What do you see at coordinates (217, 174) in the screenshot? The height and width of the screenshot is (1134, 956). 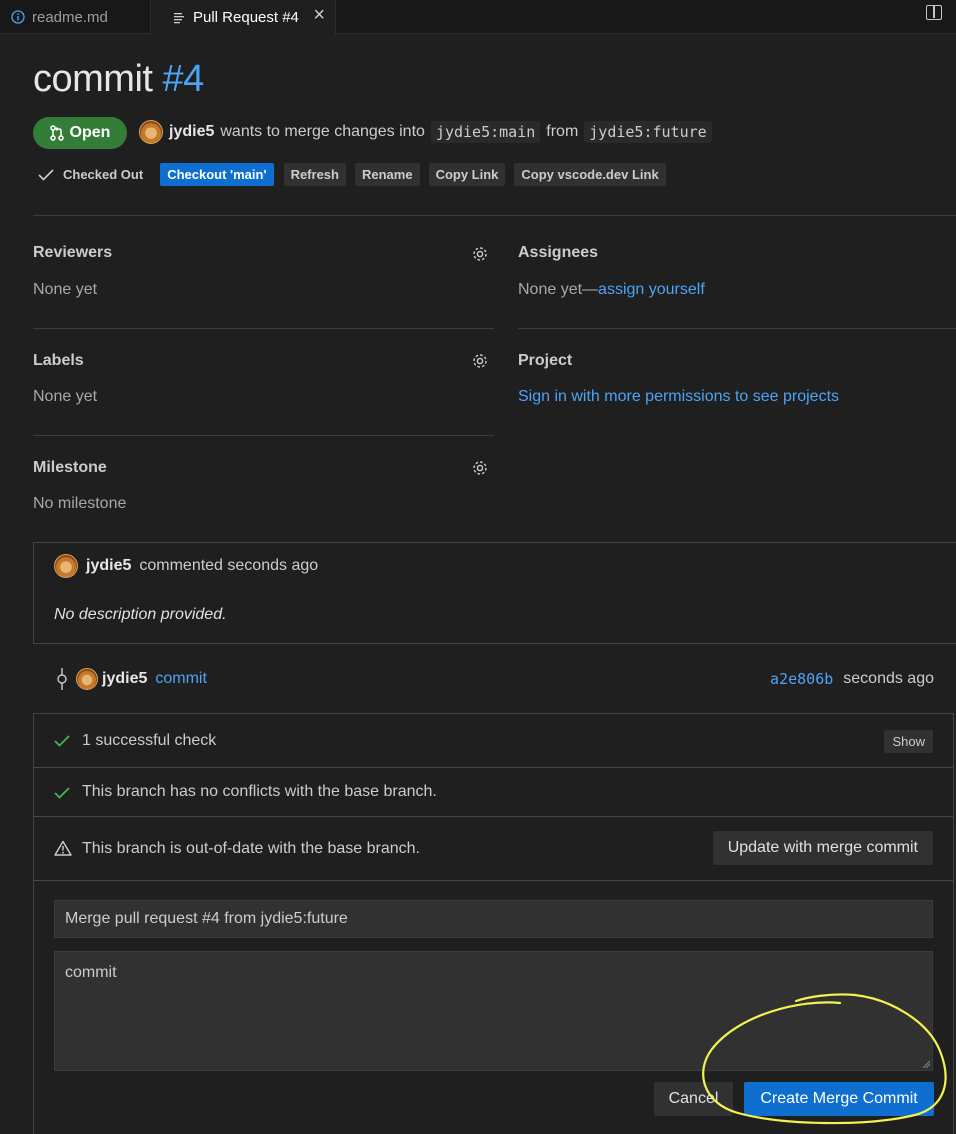 I see `checkout-main-button: Checkout 'main'` at bounding box center [217, 174].